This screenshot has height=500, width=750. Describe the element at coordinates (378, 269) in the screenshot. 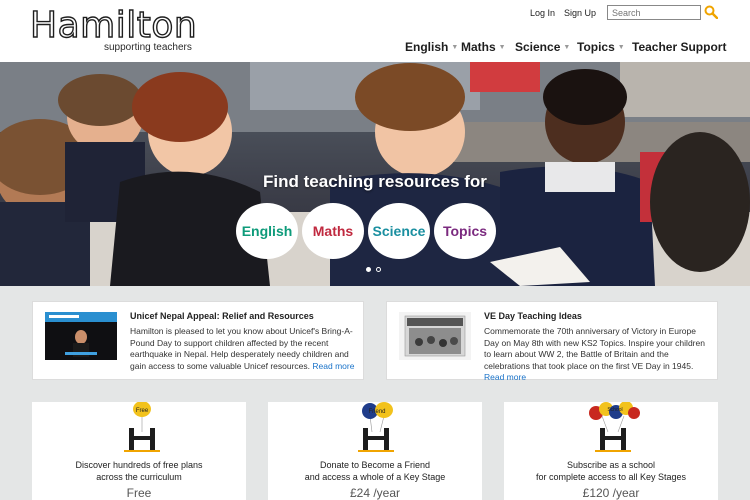

I see `slide-dot` at that location.